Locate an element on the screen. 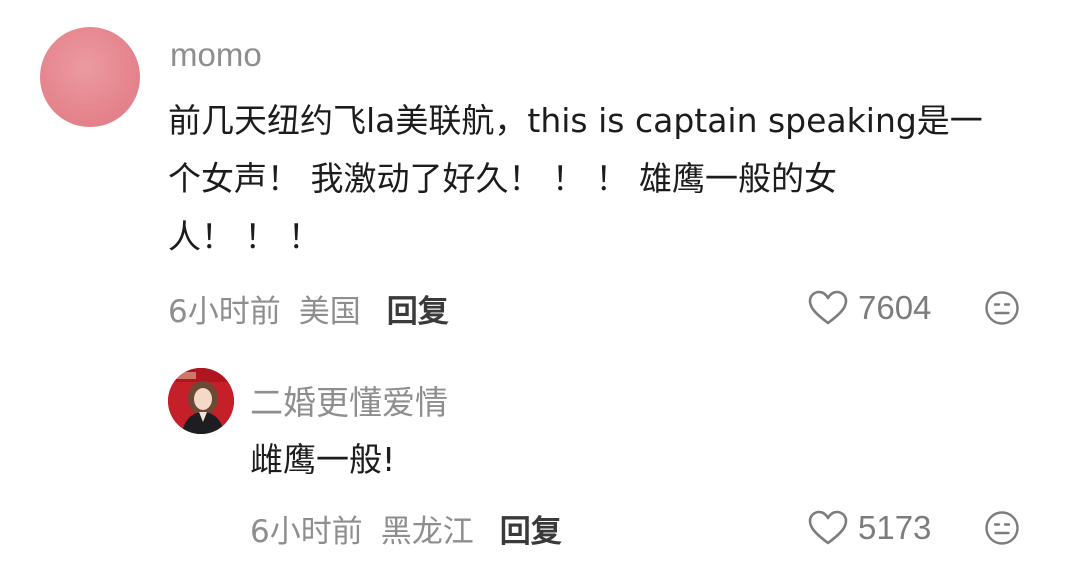 Image resolution: width=1080 pixels, height=580 pixels. reply-avatar is located at coordinates (201, 401).